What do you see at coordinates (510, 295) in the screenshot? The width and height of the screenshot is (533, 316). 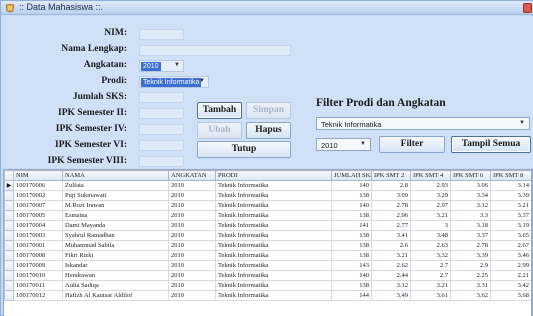 I see `table-cell: 3.68` at bounding box center [510, 295].